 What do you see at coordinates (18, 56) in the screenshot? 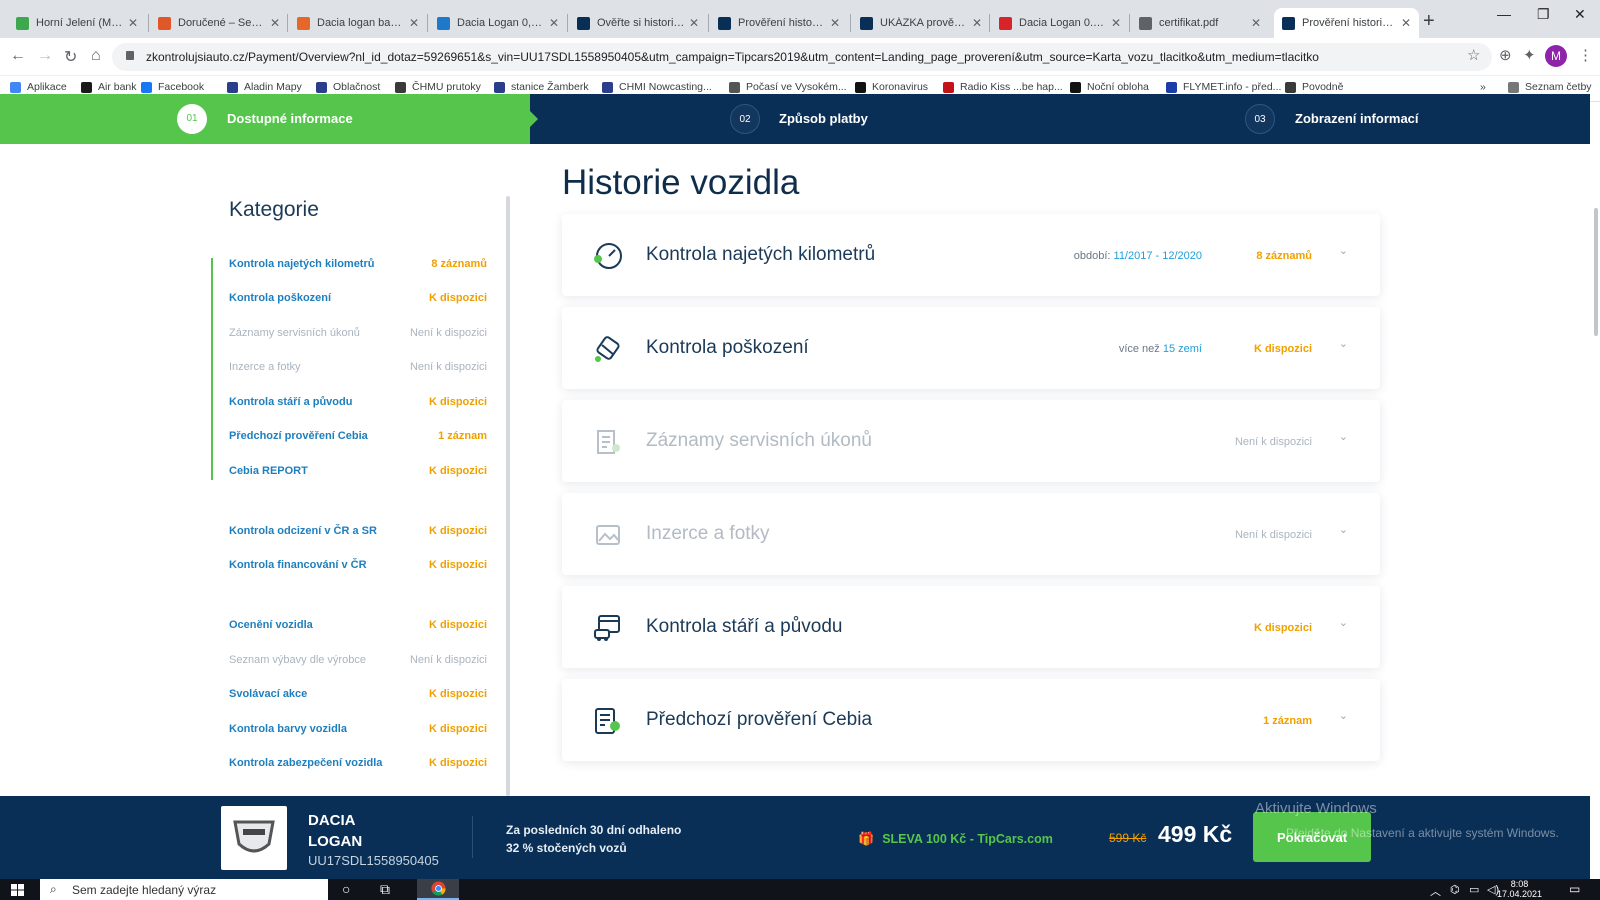
I see `back-icon: ←` at bounding box center [18, 56].